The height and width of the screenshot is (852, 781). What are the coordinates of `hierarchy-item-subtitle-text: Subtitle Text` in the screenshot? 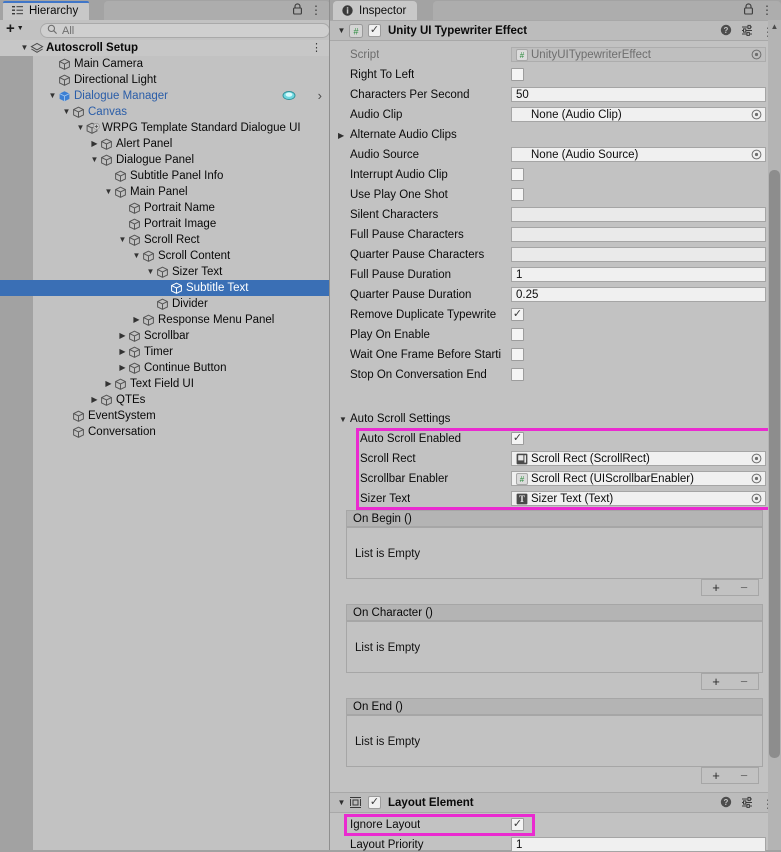 It's located at (165, 288).